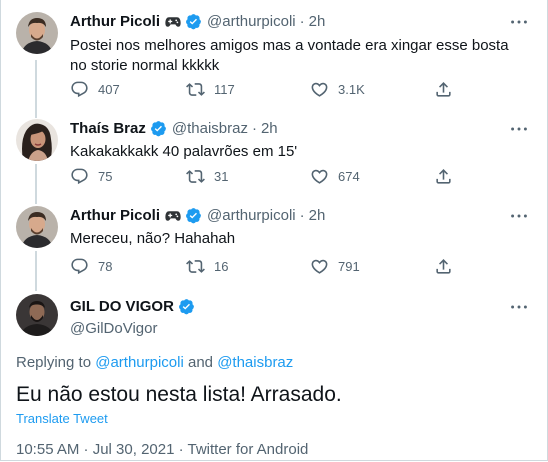 Image resolution: width=548 pixels, height=462 pixels. What do you see at coordinates (95, 89) in the screenshot?
I see `reply-button: 407` at bounding box center [95, 89].